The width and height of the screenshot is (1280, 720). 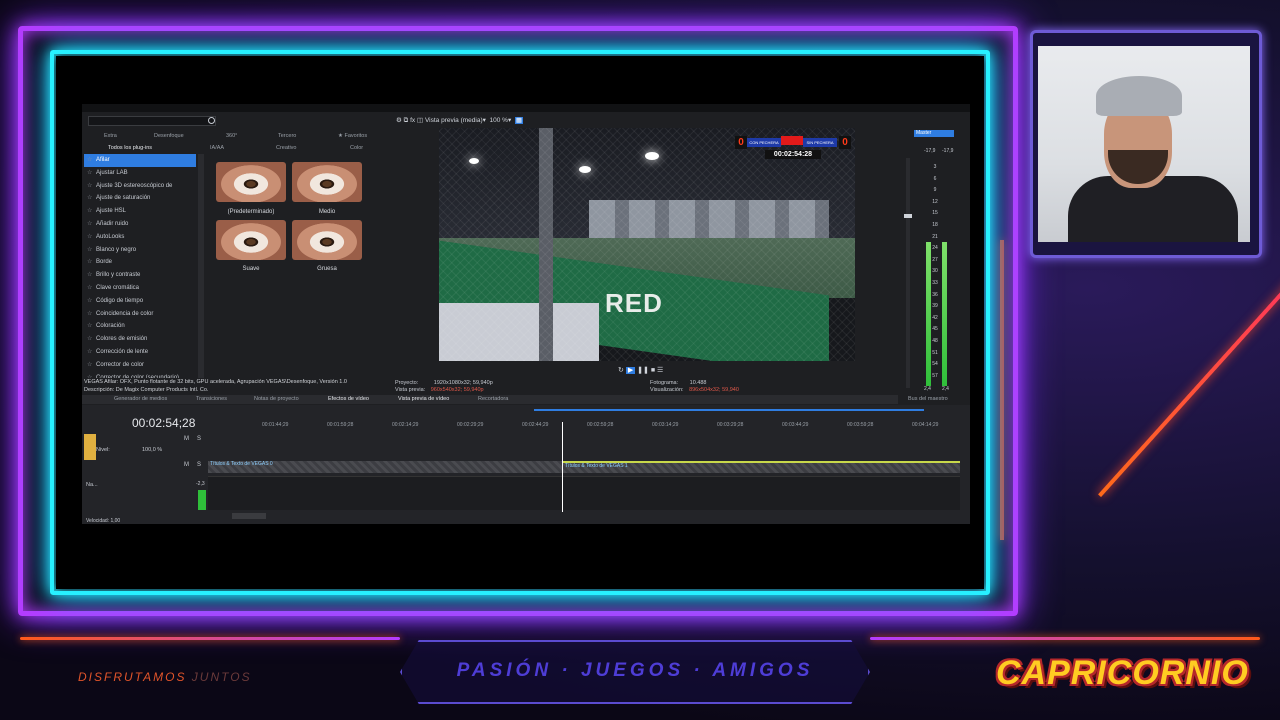 What do you see at coordinates (201, 266) in the screenshot?
I see `plugin-list-scrollbar` at bounding box center [201, 266].